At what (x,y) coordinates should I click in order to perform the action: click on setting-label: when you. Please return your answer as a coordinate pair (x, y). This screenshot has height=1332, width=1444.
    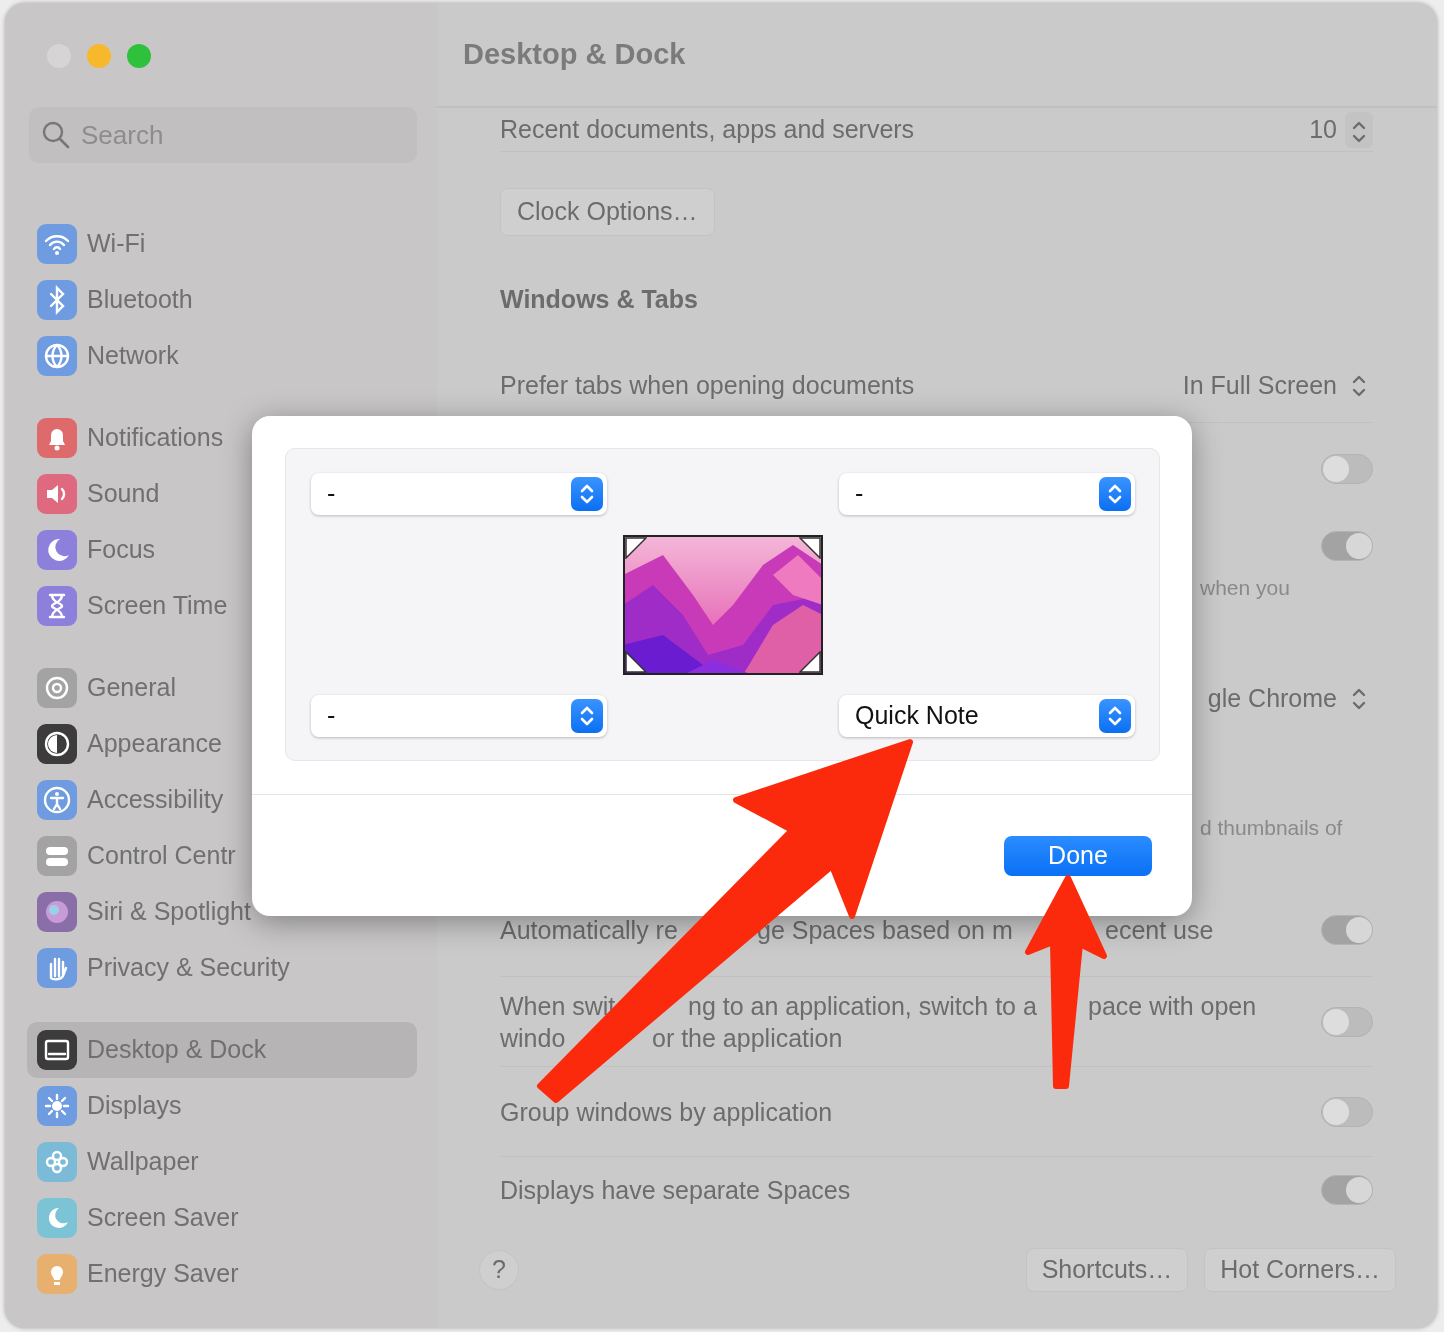
    Looking at the image, I should click on (1245, 587).